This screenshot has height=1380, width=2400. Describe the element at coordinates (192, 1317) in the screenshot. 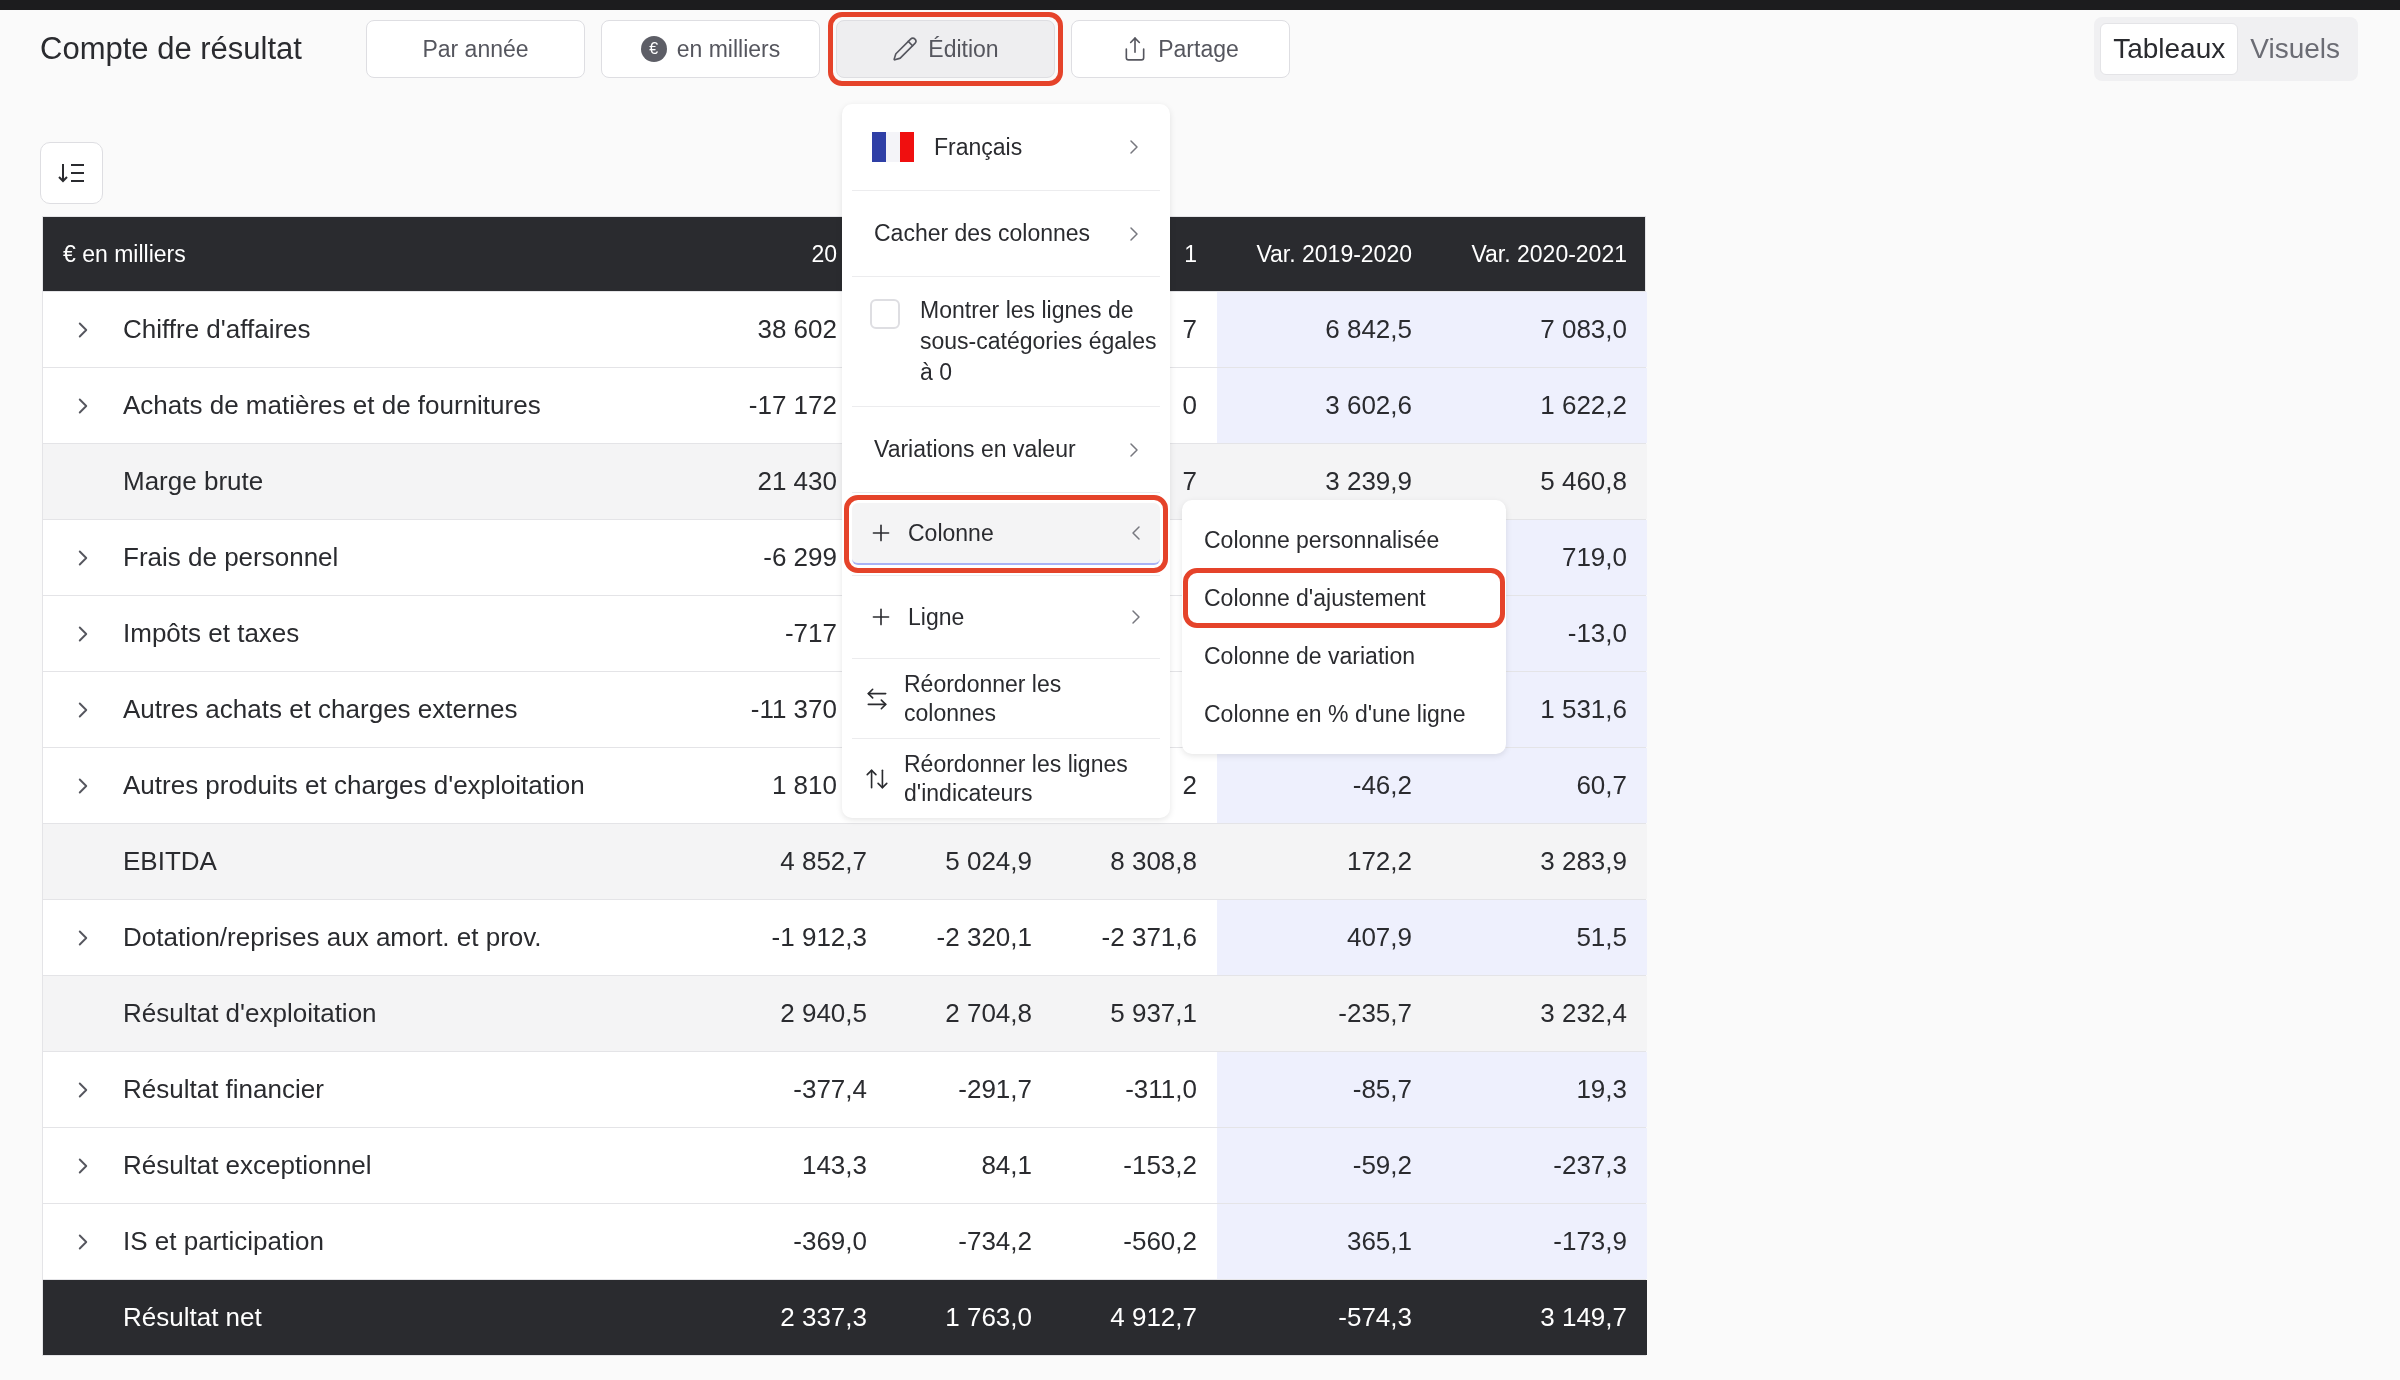

I see `row-label: Résultat net` at that location.